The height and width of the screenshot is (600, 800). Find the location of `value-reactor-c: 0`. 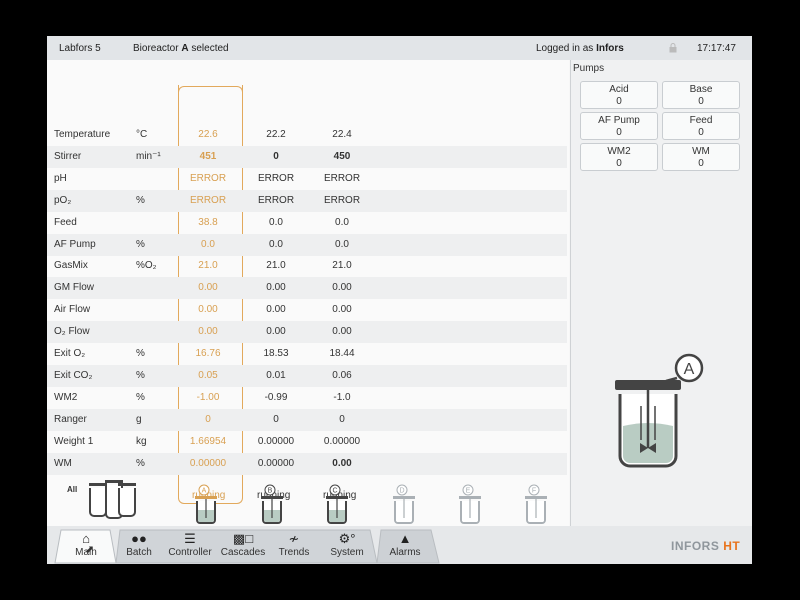

value-reactor-c: 0 is located at coordinates (342, 419).